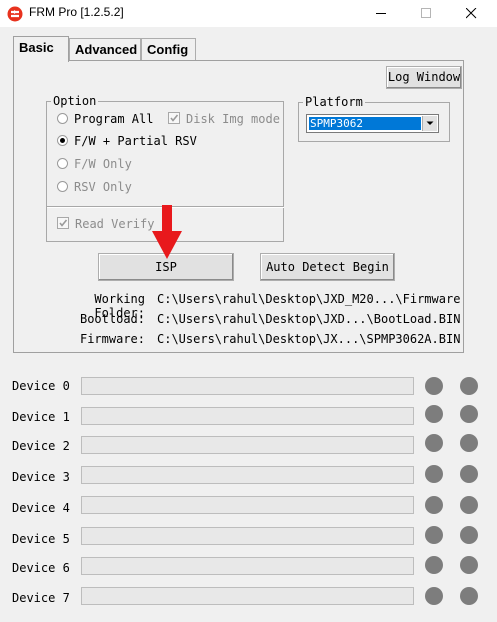 This screenshot has width=497, height=622. Describe the element at coordinates (41, 539) in the screenshot. I see `device-label: Device 5` at that location.